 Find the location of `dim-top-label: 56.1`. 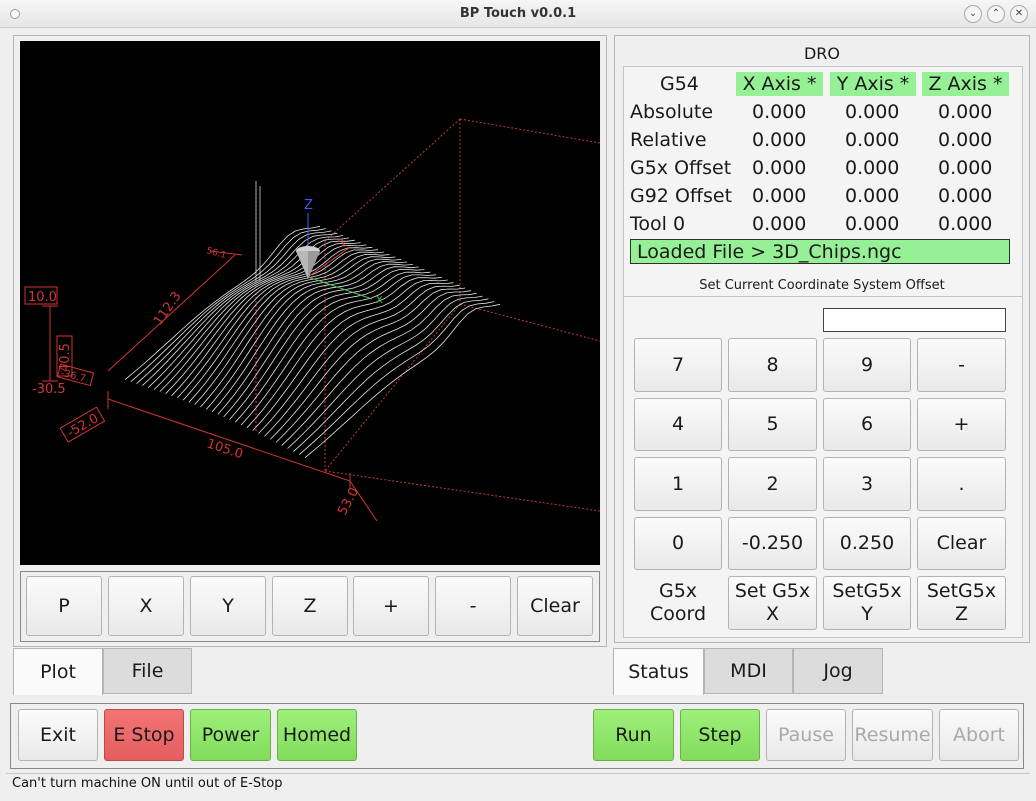

dim-top-label: 56.1 is located at coordinates (216, 253).